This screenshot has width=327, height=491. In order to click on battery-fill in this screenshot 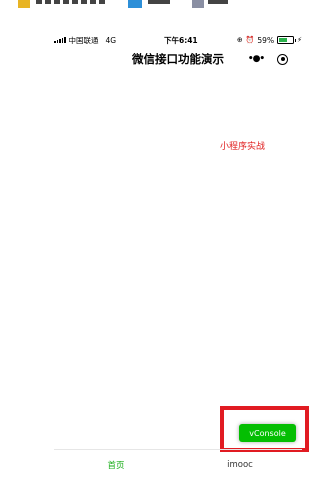, I will do `click(283, 40)`.